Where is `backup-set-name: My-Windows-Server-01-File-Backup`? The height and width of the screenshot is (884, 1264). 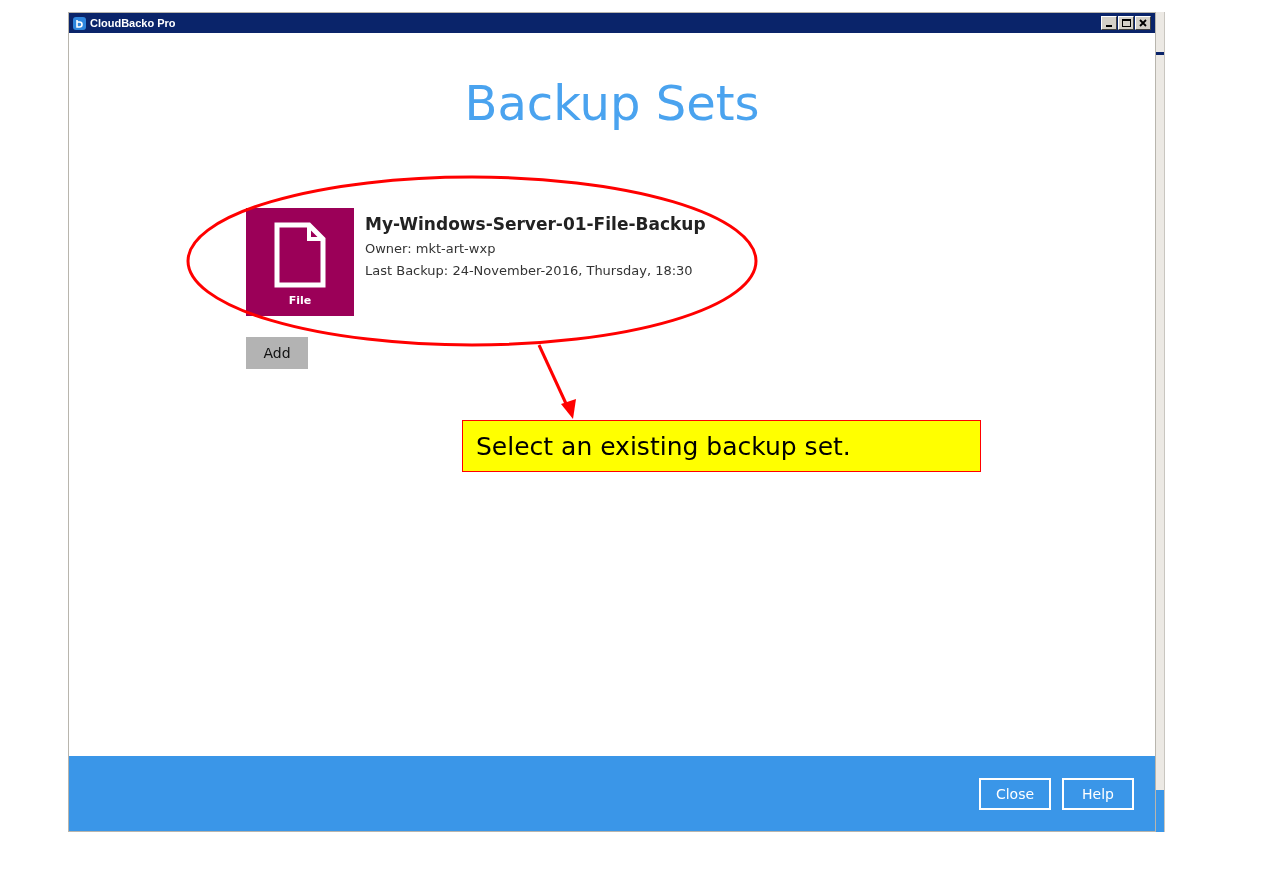 backup-set-name: My-Windows-Server-01-File-Backup is located at coordinates (535, 223).